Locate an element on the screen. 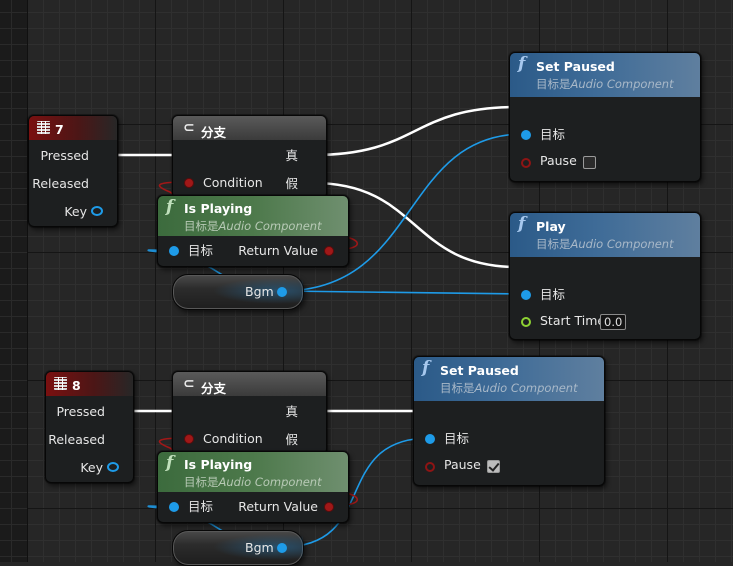  play-1-start-time-label: Start Time is located at coordinates (573, 320).